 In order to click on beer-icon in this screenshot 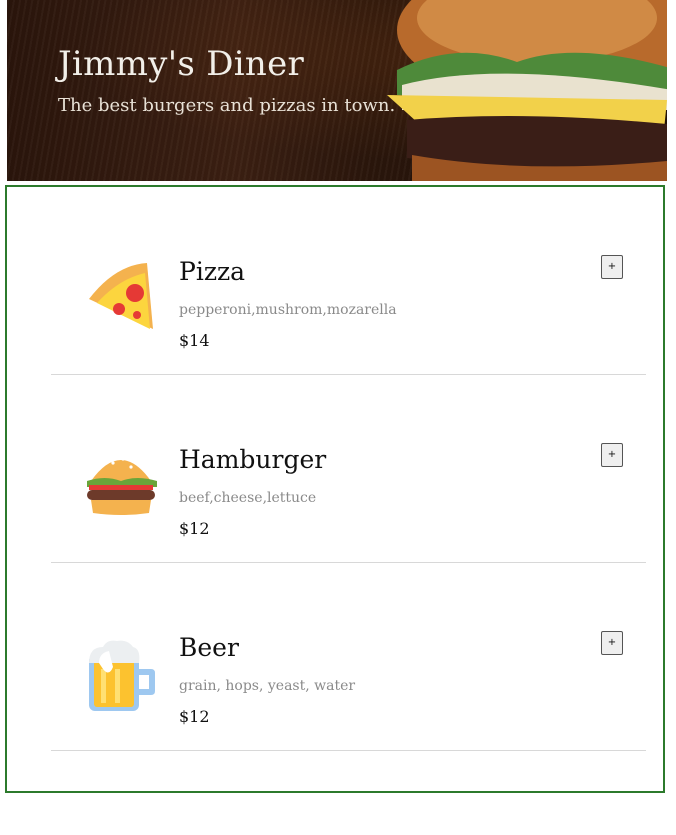, I will do `click(122, 675)`.